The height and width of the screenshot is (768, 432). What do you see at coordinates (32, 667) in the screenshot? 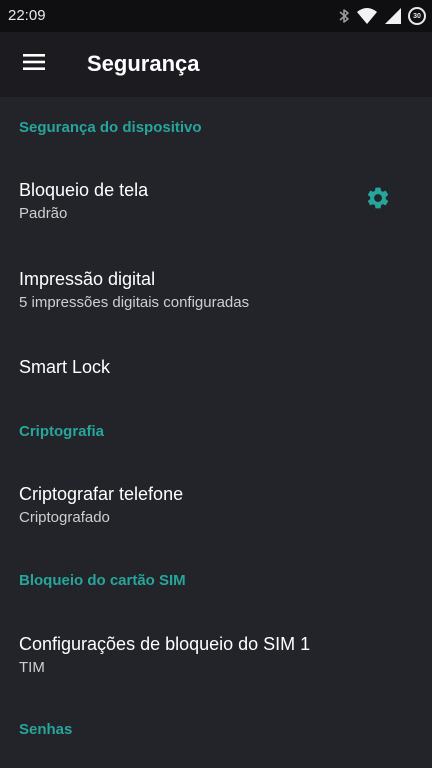
I see `sim1-lock-subtitle: TIM` at bounding box center [32, 667].